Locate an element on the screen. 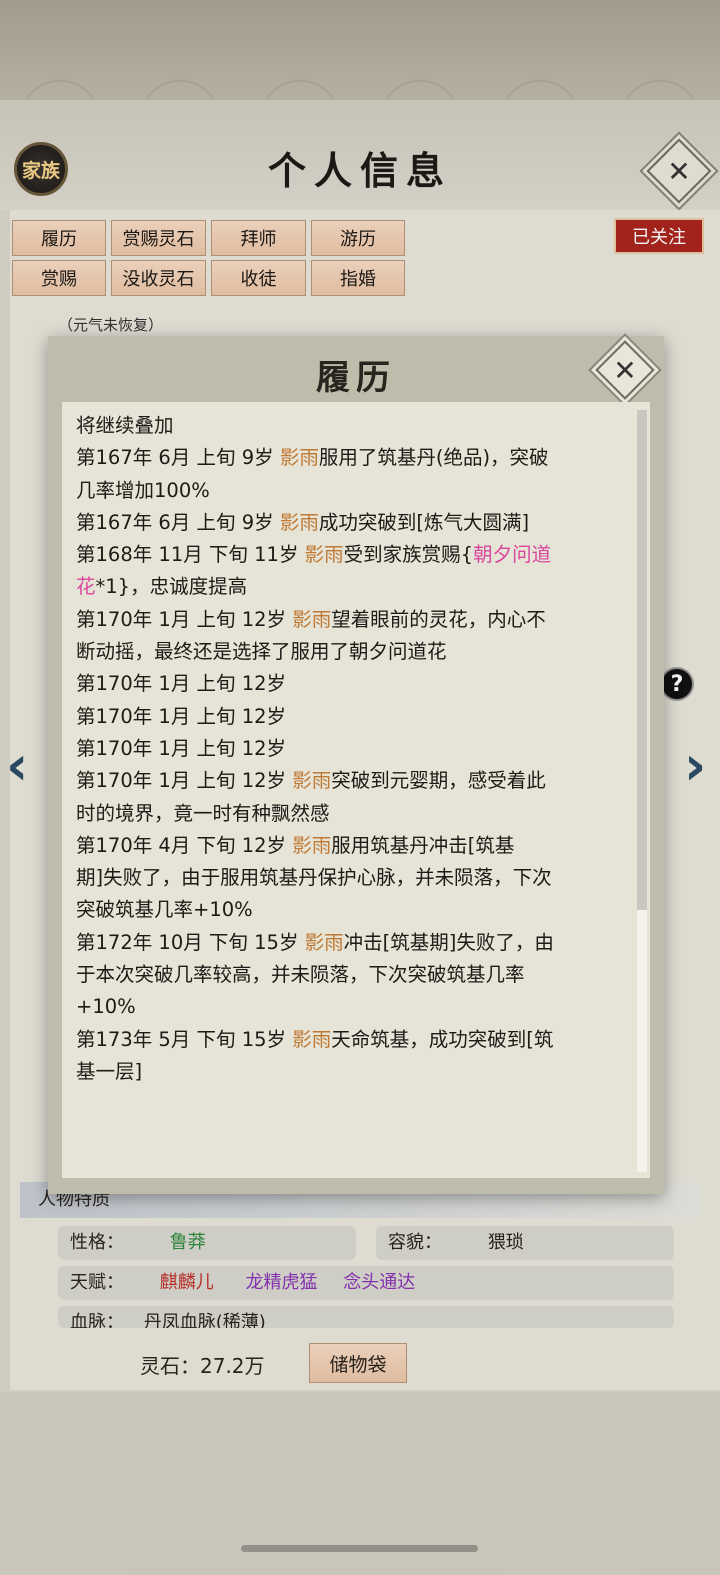  history-log-line: 于本次突破几率较高，并未陨落，下次突破筑基几率 is located at coordinates (353, 975).